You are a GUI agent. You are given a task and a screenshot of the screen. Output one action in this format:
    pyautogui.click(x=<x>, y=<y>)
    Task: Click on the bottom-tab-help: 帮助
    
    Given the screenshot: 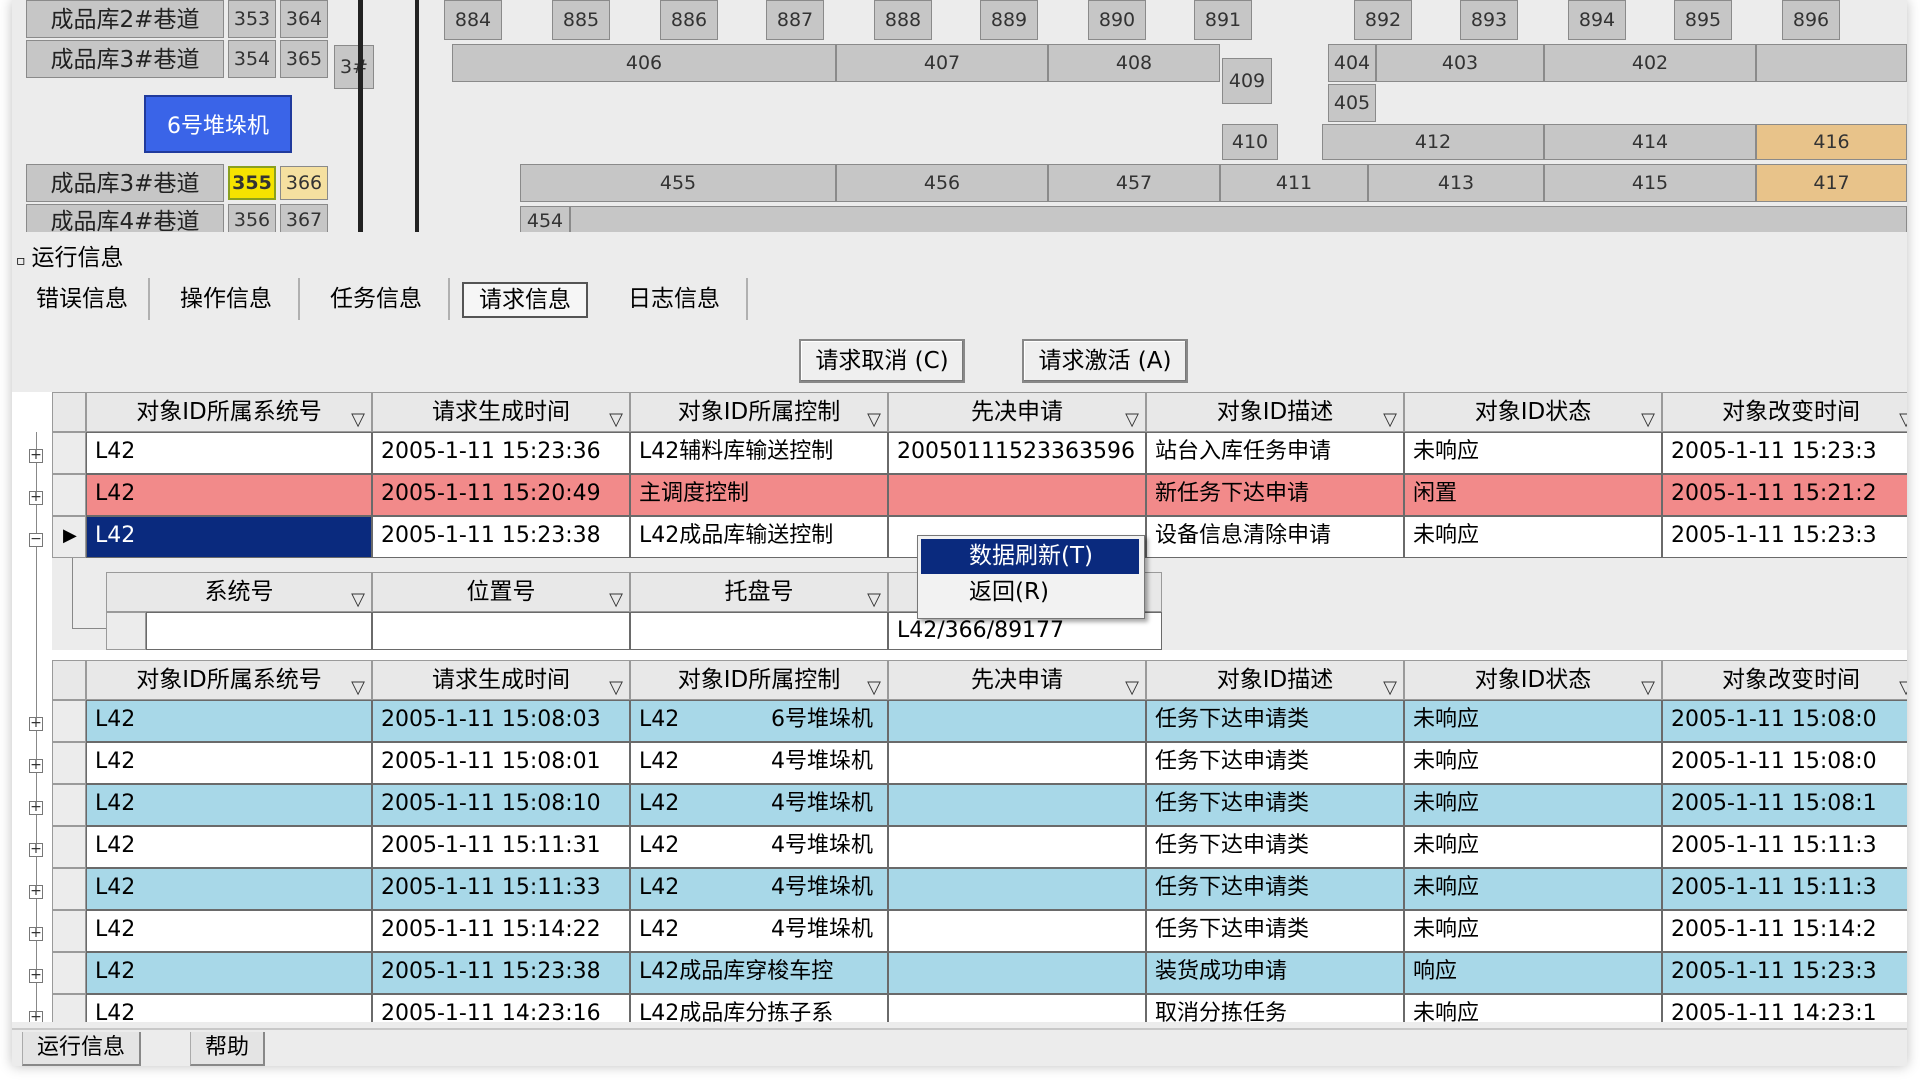 What is the action you would take?
    pyautogui.click(x=228, y=1049)
    